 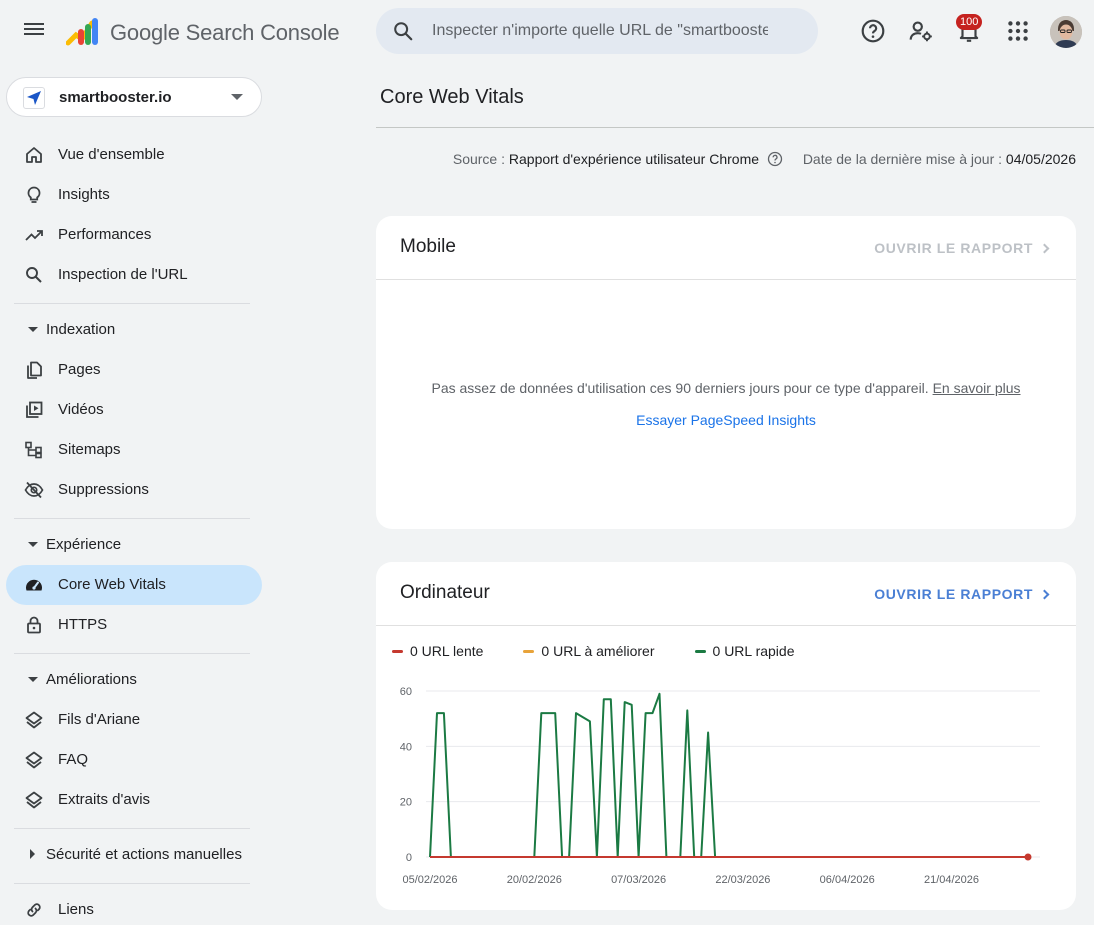 I want to click on sidebar-item-label: Extraits d'avis, so click(x=104, y=799).